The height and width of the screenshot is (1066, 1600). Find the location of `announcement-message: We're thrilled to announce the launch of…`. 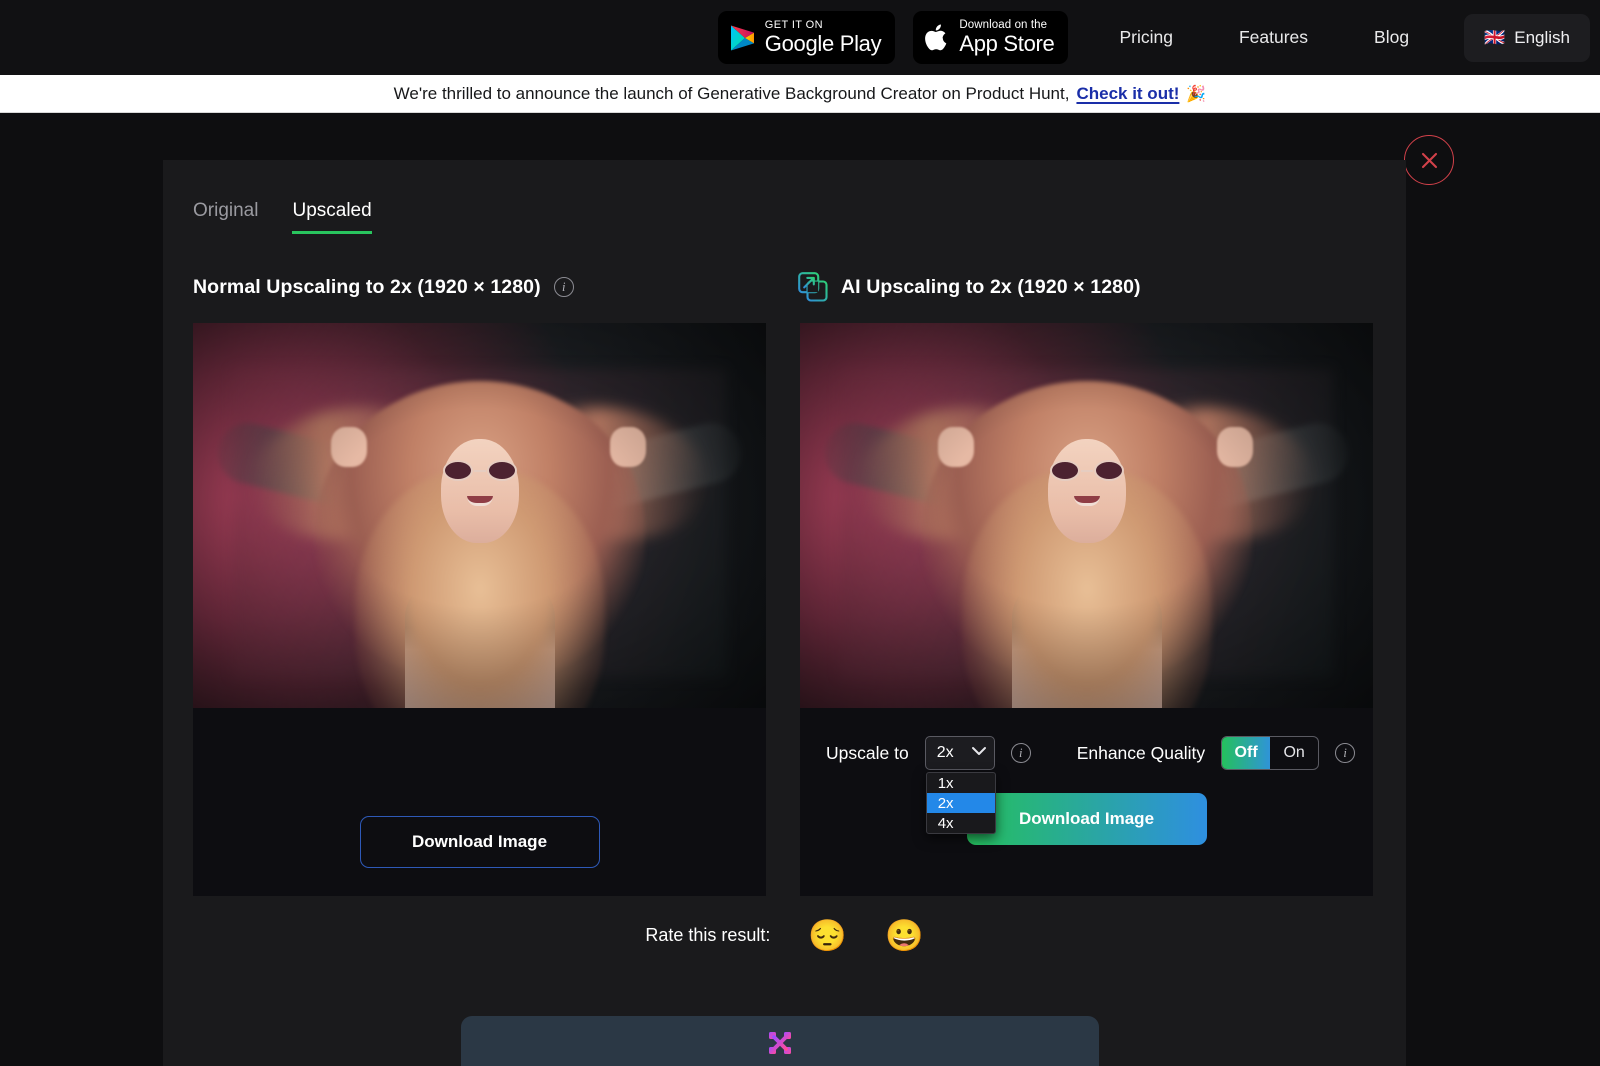

announcement-message: We're thrilled to announce the launch of… is located at coordinates (731, 93).